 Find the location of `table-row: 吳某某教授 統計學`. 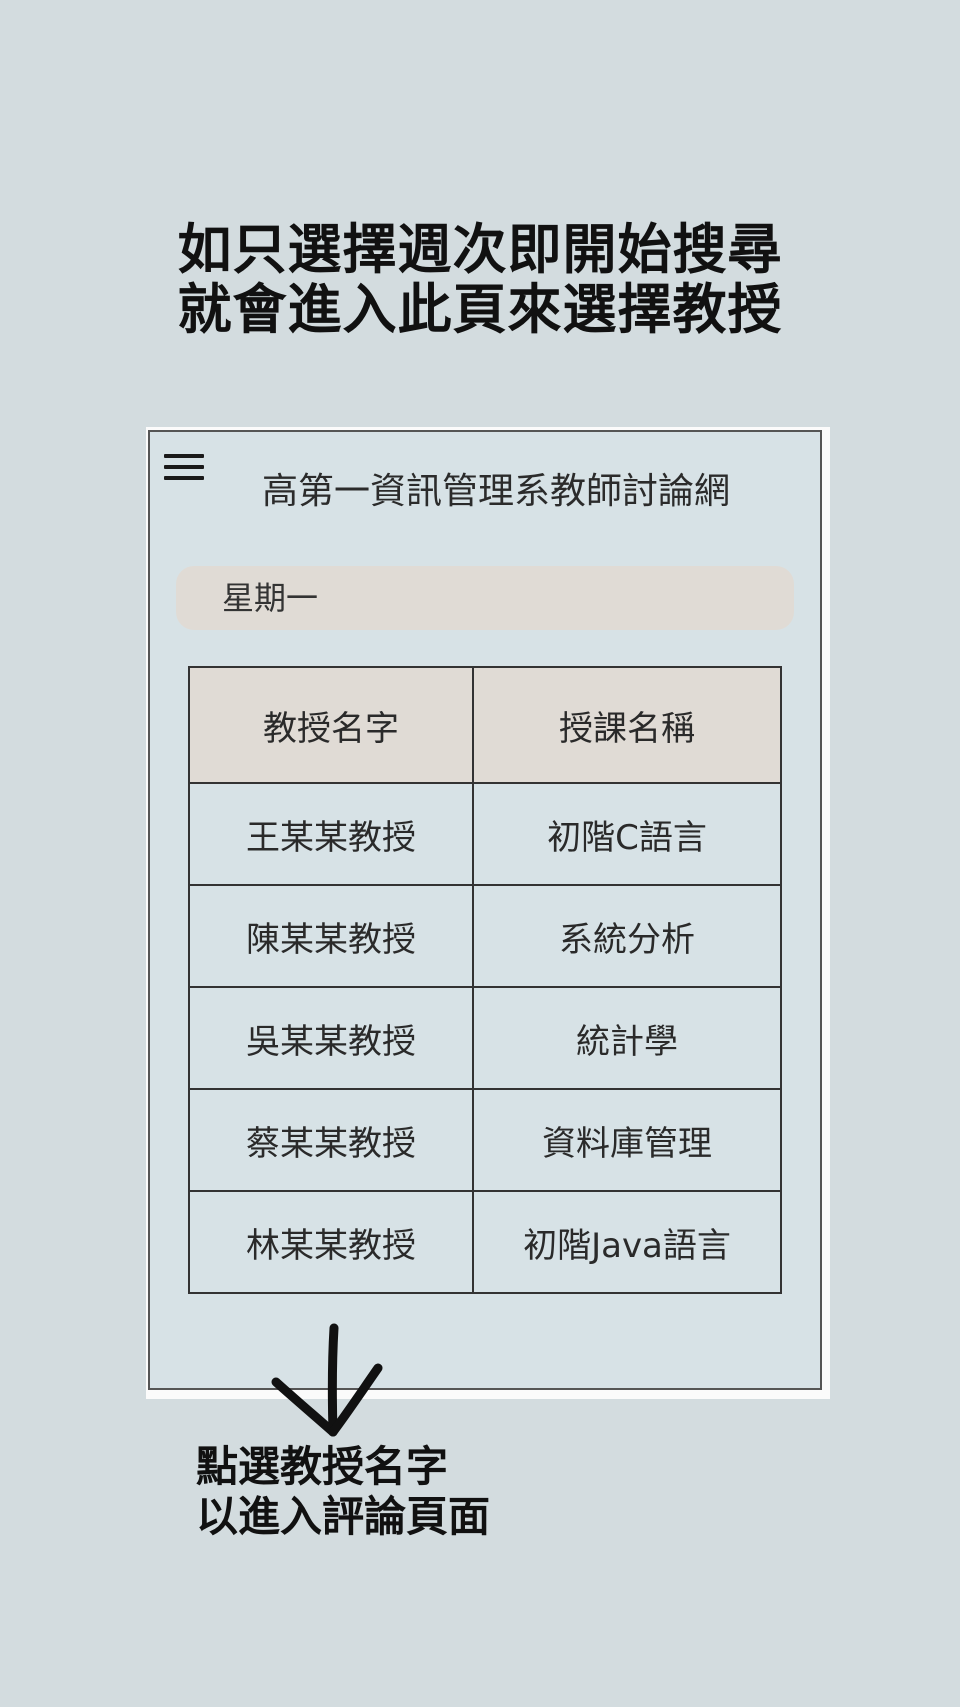

table-row: 吳某某教授 統計學 is located at coordinates (485, 1038).